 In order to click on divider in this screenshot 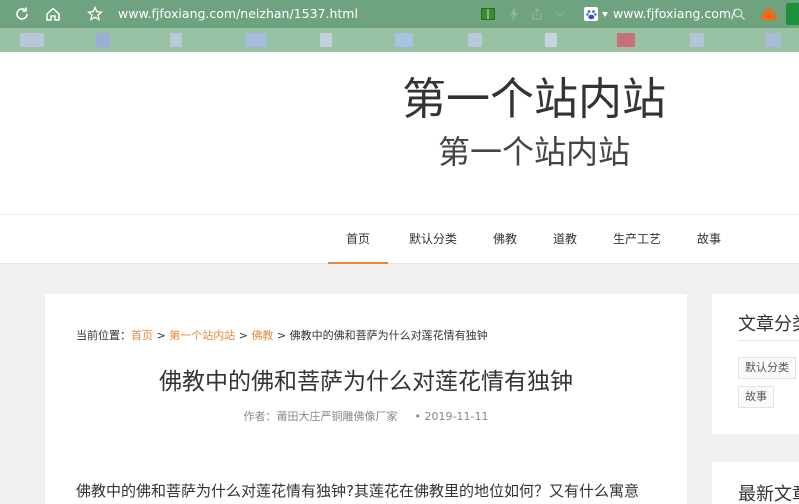, I will do `click(768, 340)`.